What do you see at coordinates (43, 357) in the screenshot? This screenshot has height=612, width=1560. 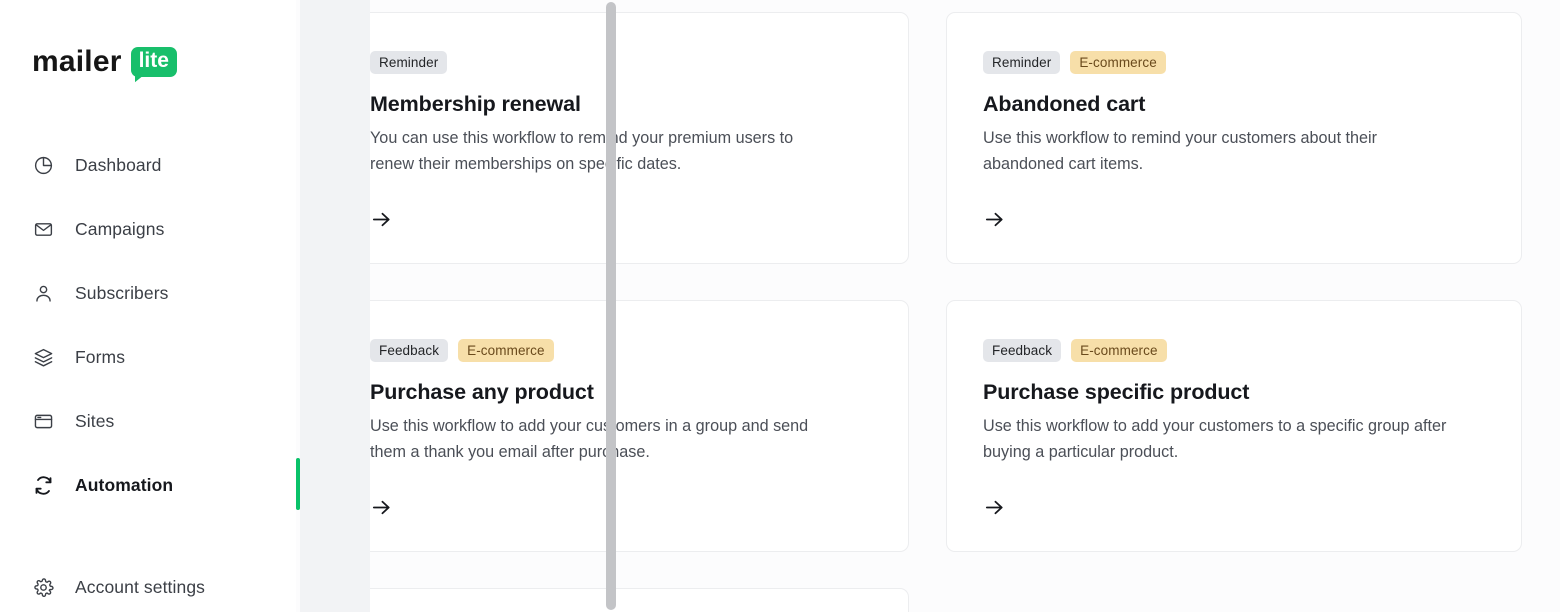 I see `layers-icon` at bounding box center [43, 357].